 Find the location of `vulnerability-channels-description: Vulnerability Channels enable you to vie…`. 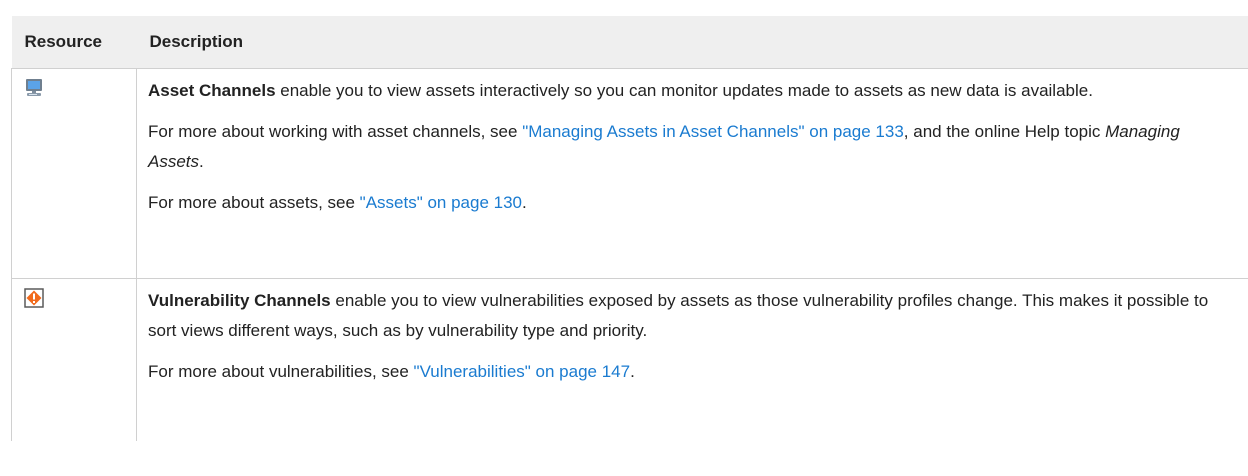

vulnerability-channels-description: Vulnerability Channels enable you to vie… is located at coordinates (692, 316).